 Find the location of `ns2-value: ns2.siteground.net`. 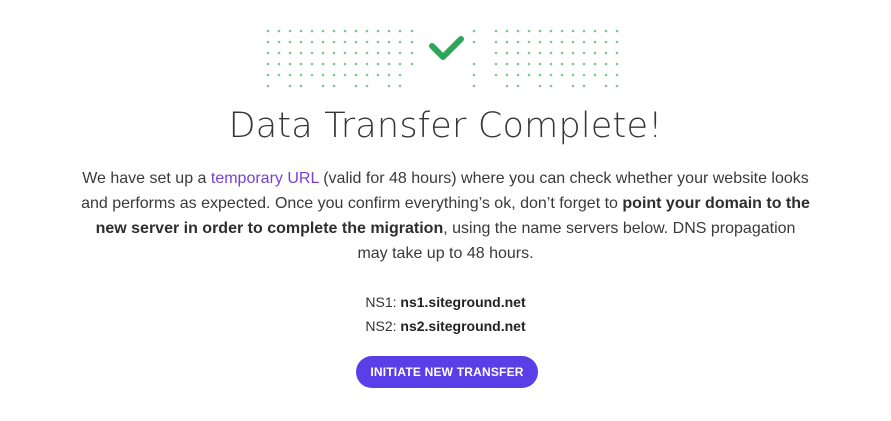

ns2-value: ns2.siteground.net is located at coordinates (463, 326).